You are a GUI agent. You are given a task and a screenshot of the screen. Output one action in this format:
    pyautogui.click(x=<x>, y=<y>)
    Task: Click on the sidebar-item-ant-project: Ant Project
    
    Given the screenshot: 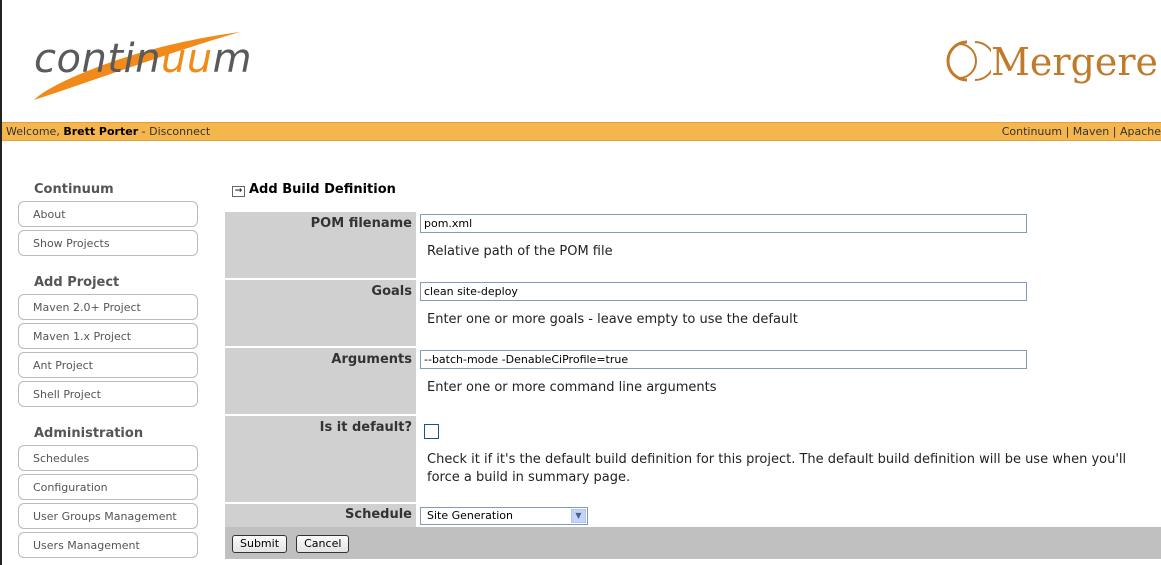 What is the action you would take?
    pyautogui.click(x=108, y=365)
    